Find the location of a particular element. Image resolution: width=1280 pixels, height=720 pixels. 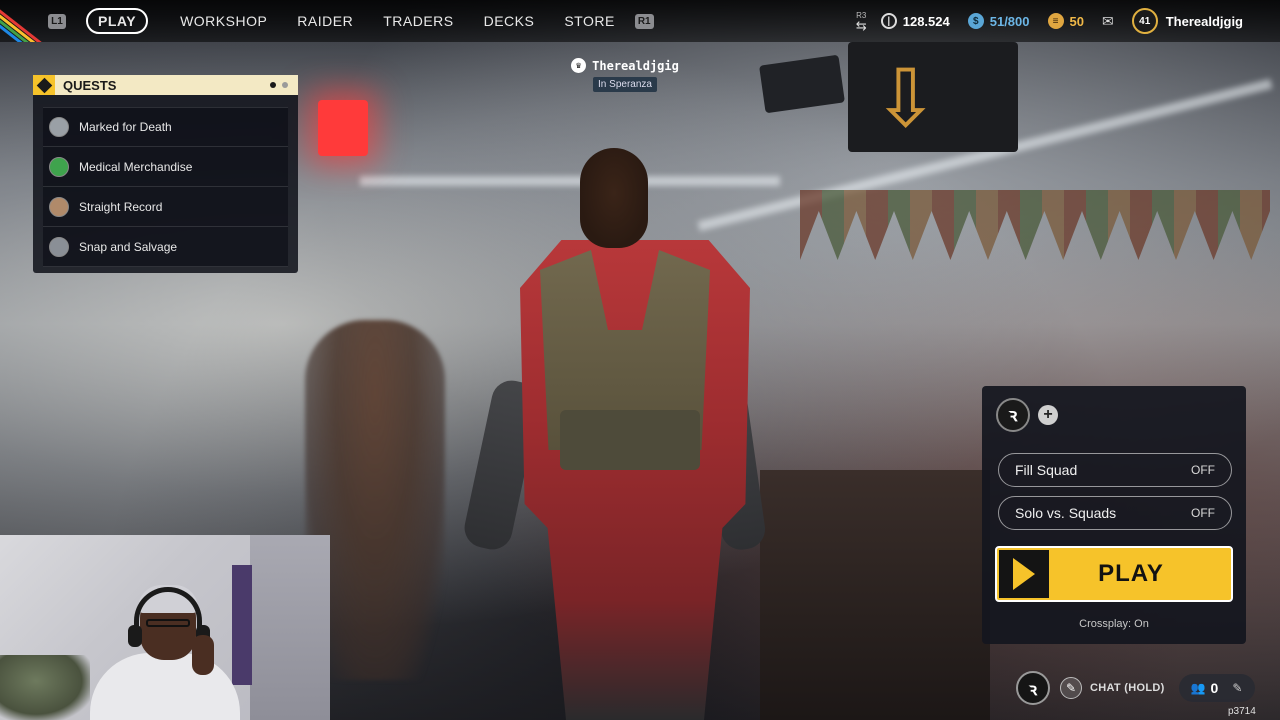

nav-decks: DECKS is located at coordinates (509, 21).